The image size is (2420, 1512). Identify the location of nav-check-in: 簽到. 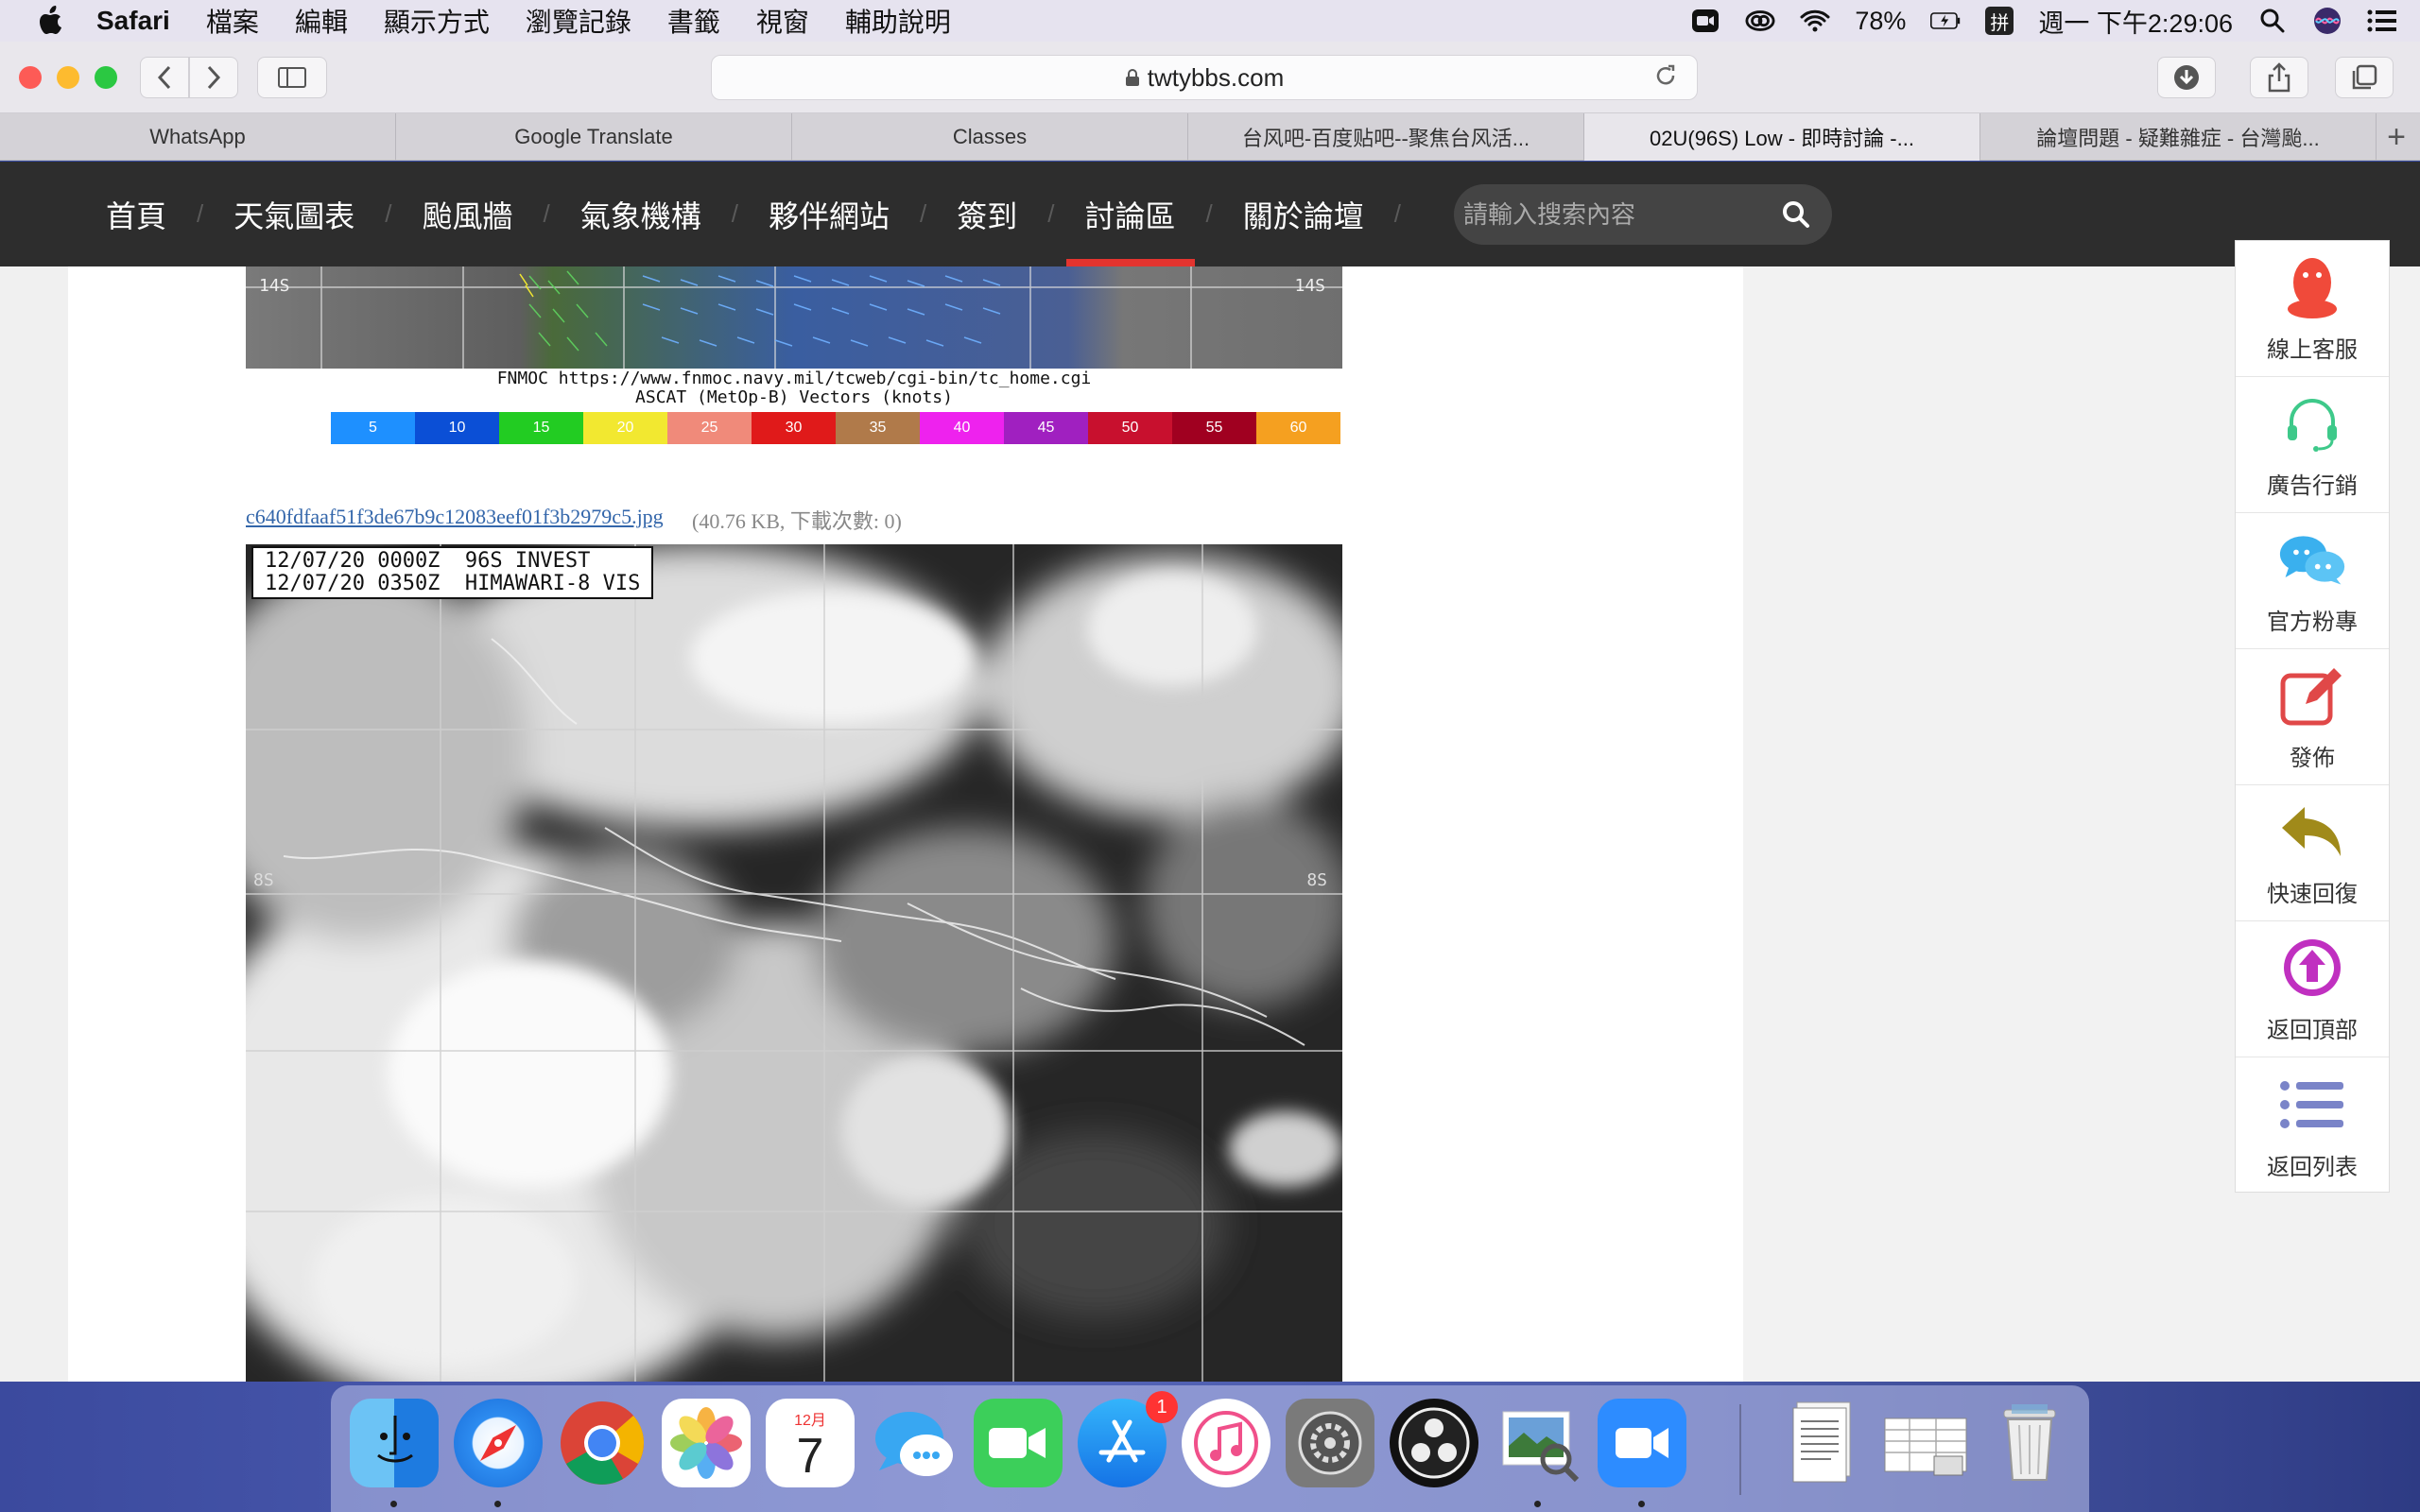
(987, 214).